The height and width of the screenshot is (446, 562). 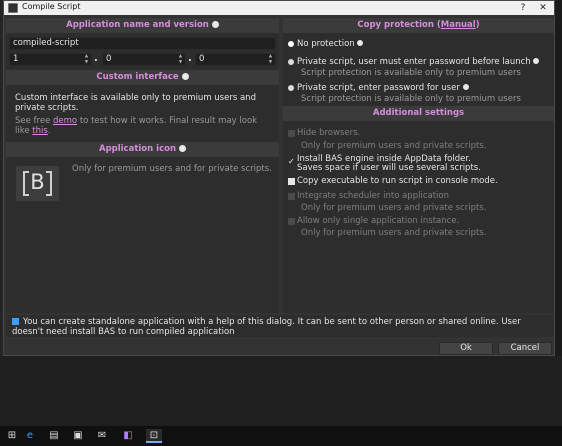 I want to click on version-major-input: 1 ▲ ▼, so click(x=50, y=59).